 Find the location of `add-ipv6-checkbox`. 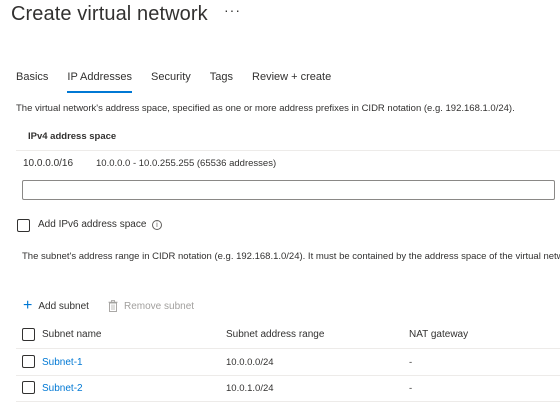

add-ipv6-checkbox is located at coordinates (23, 225).